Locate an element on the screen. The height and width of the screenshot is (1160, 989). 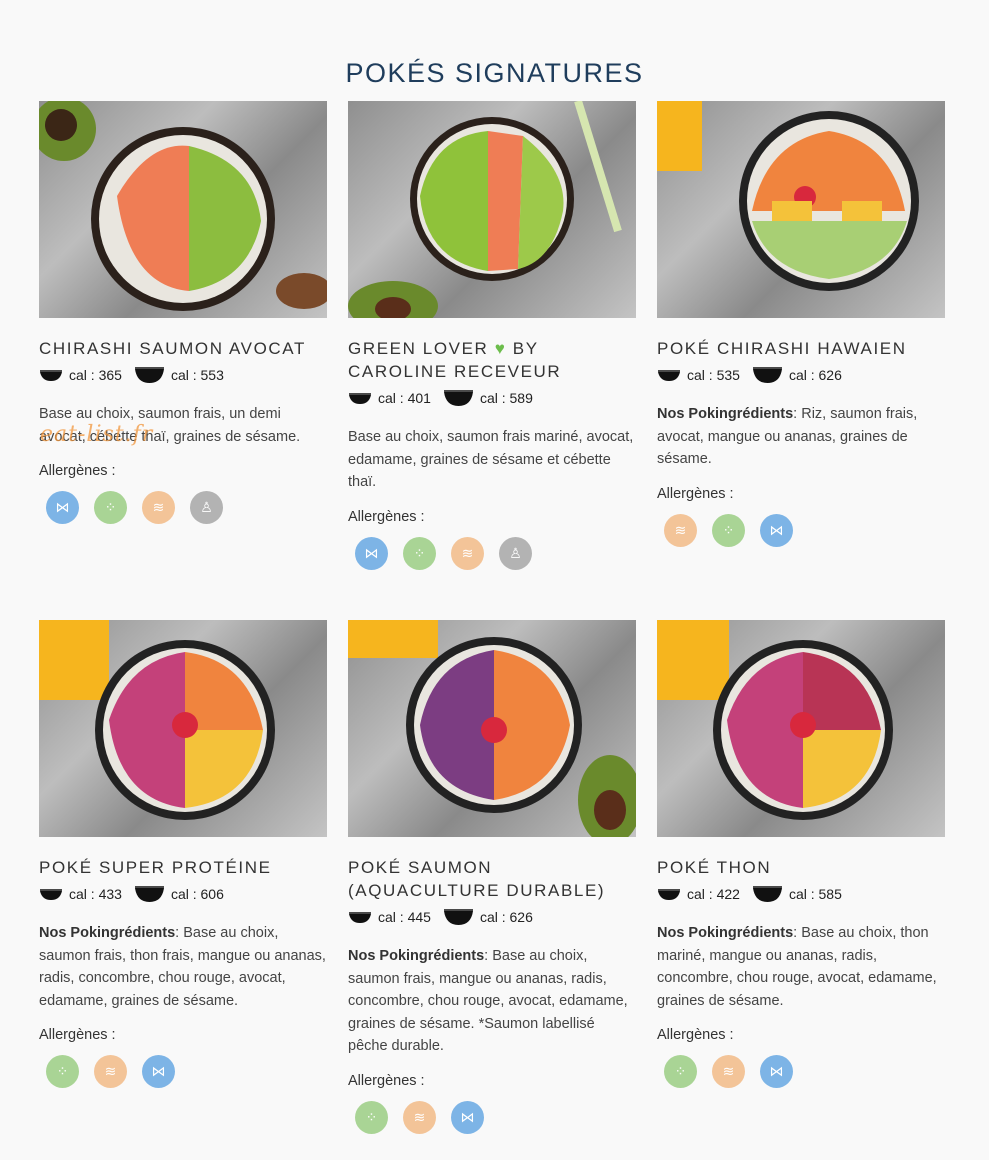
calories-row: cal : 535 cal : 626 is located at coordinates (801, 375).